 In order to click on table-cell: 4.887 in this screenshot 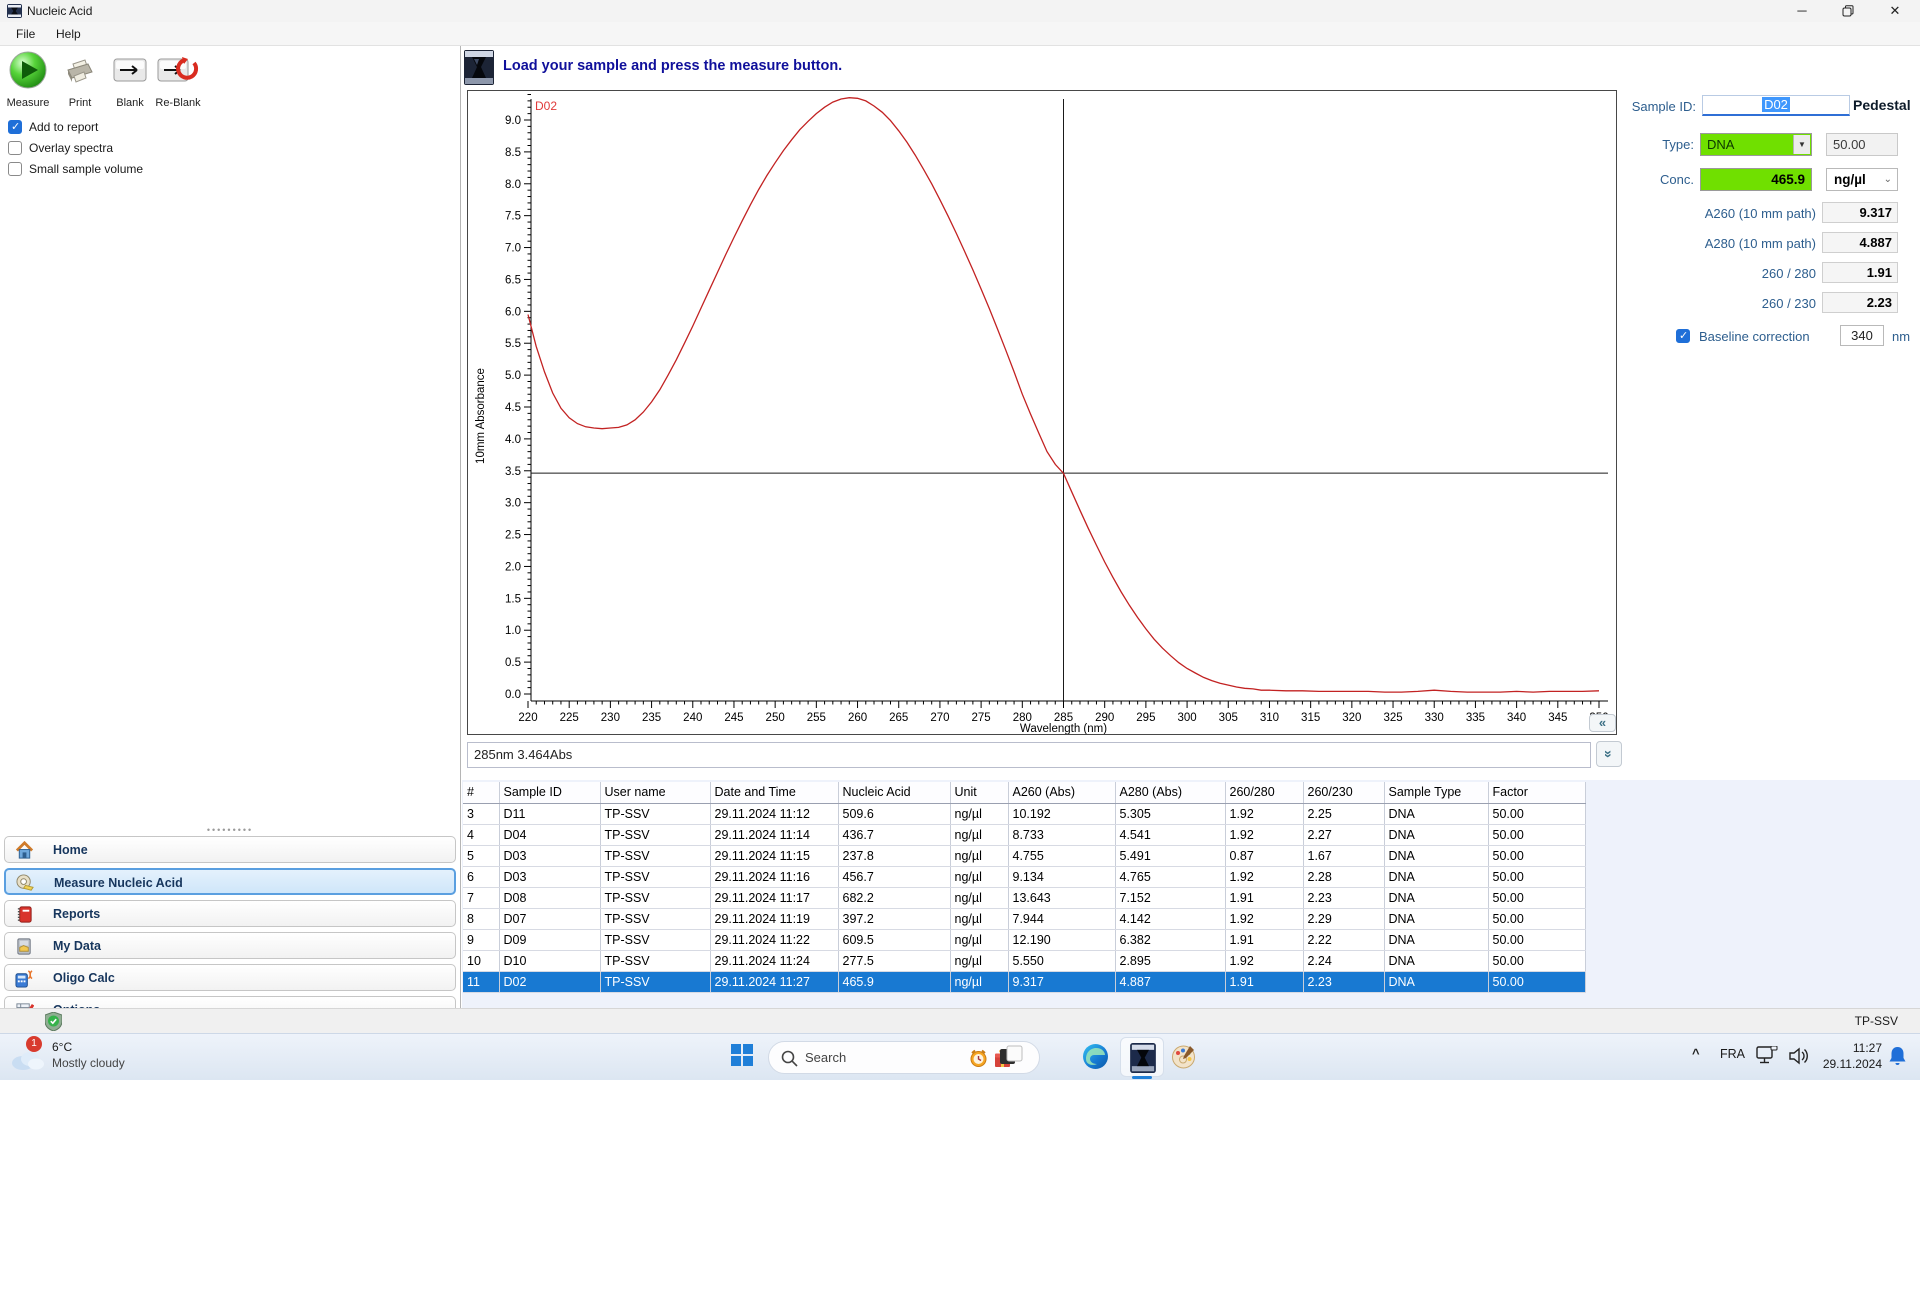, I will do `click(1170, 982)`.